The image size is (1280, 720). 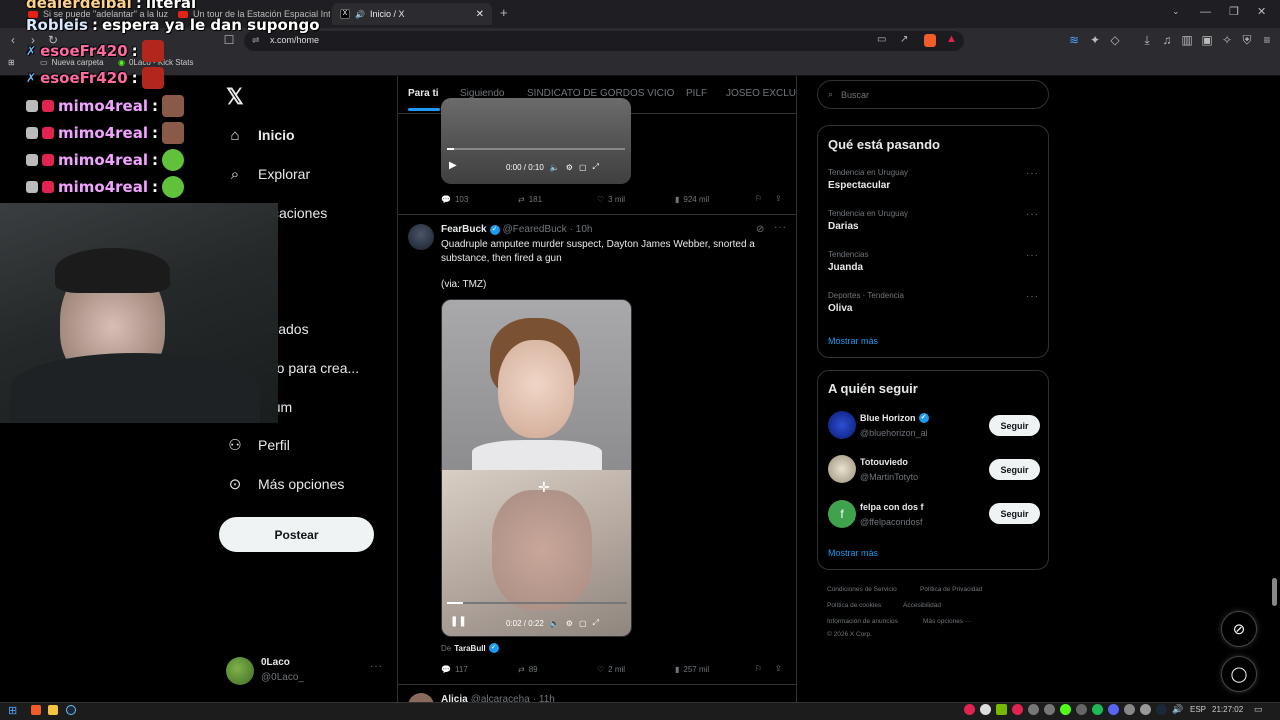 I want to click on trend-item: Tendencia en Uruguay Darias ···, so click(x=934, y=220).